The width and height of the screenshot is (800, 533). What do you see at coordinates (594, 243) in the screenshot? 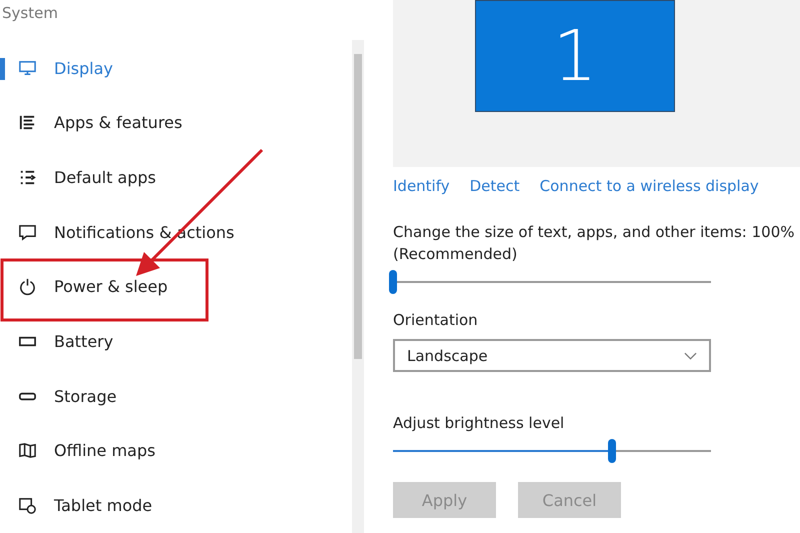
I see `setting-label: Change the size of text, apps, and other items: 100% (Recommended)` at bounding box center [594, 243].